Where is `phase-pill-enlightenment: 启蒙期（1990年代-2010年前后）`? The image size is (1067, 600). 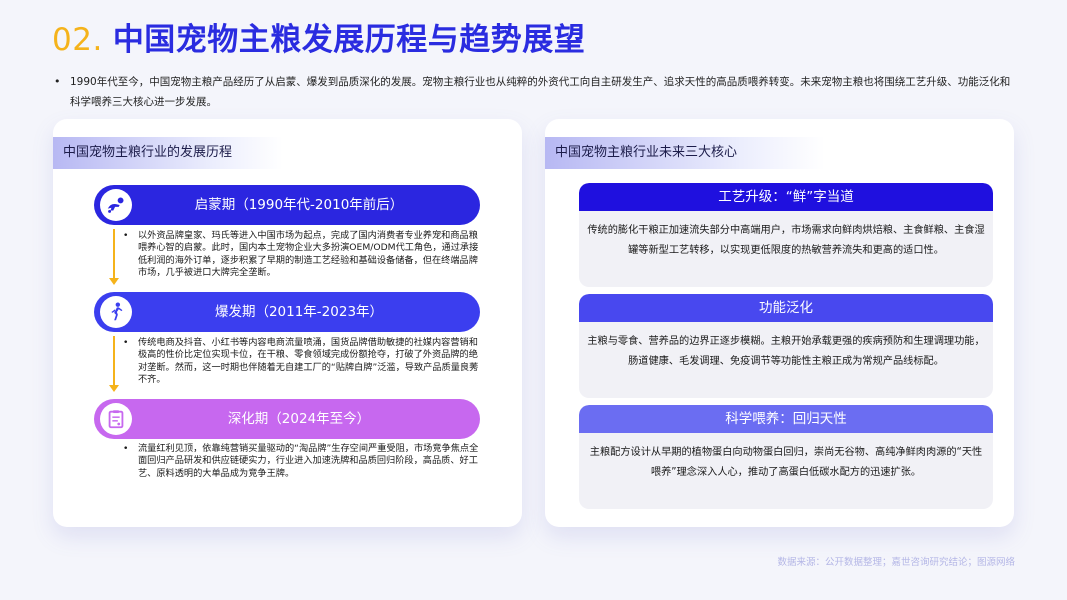
phase-pill-enlightenment: 启蒙期（1990年代-2010年前后） is located at coordinates (287, 205).